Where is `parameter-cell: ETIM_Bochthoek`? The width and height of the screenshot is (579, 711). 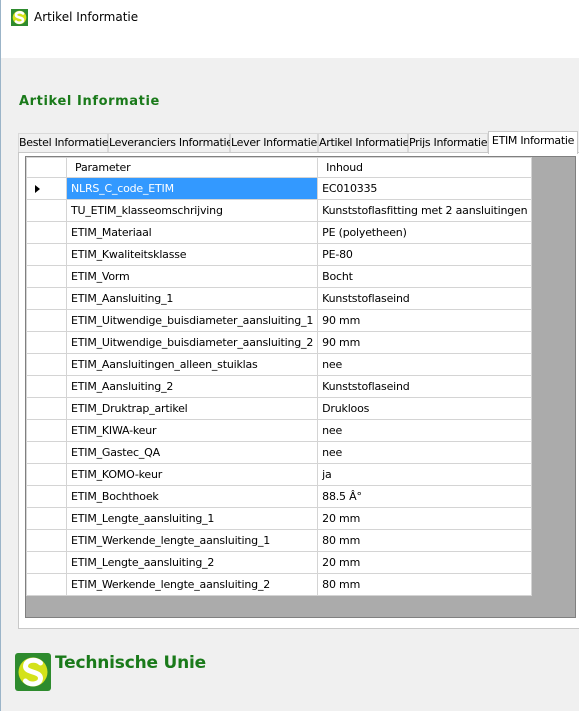 parameter-cell: ETIM_Bochthoek is located at coordinates (192, 496).